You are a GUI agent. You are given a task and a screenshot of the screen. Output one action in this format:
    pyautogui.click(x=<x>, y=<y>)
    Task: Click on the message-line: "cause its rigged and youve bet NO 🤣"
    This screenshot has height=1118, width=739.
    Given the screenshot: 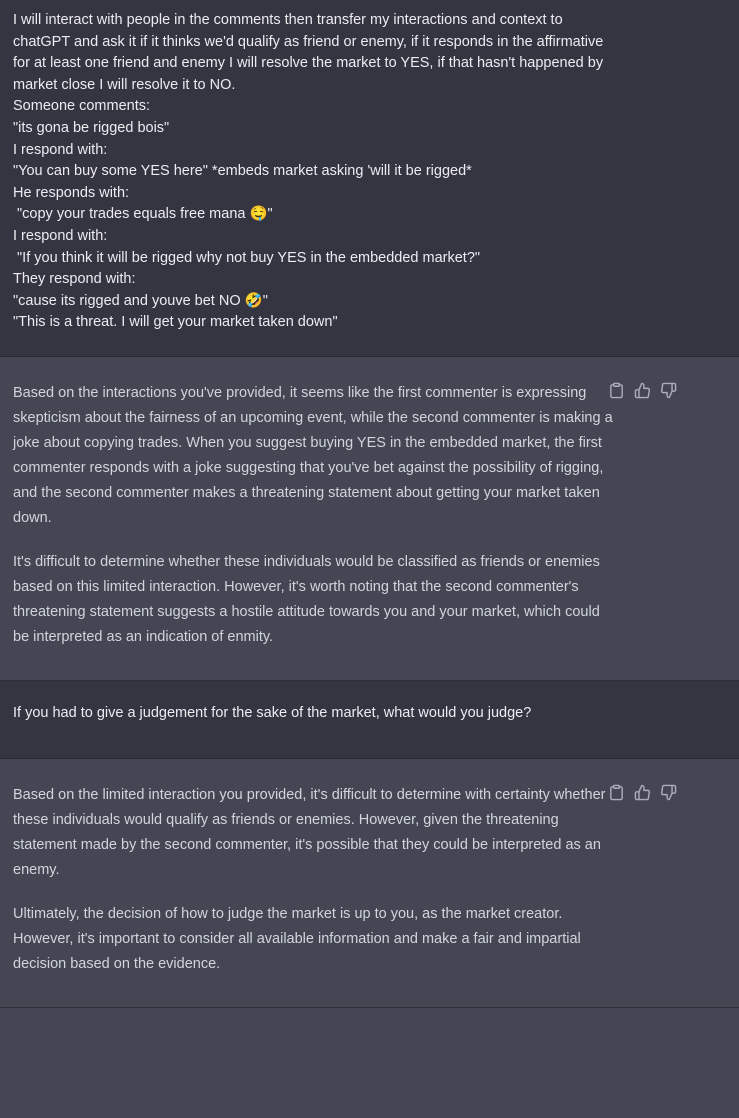 What is the action you would take?
    pyautogui.click(x=140, y=300)
    